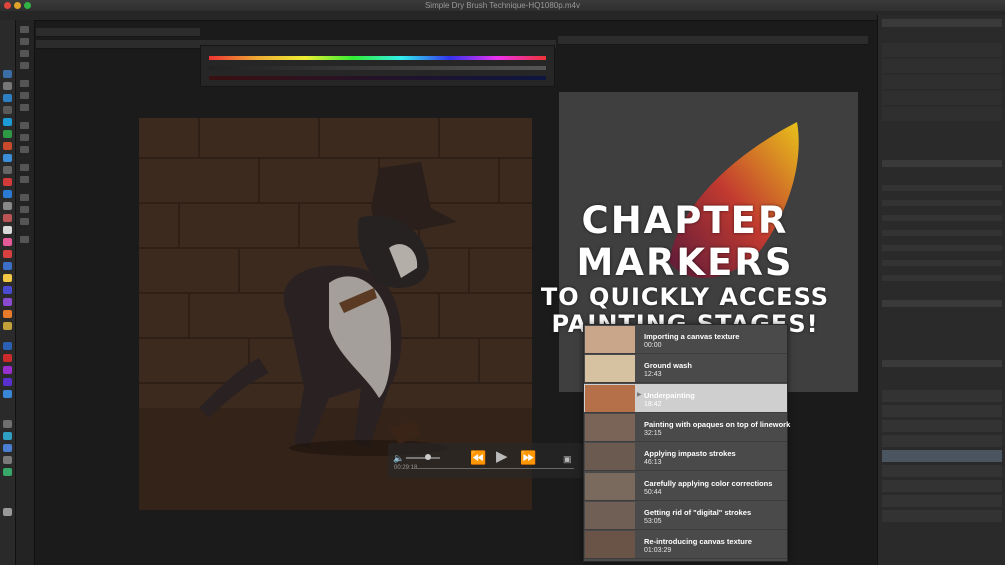 The width and height of the screenshot is (1005, 565). I want to click on chapter-time: 12:43, so click(653, 375).